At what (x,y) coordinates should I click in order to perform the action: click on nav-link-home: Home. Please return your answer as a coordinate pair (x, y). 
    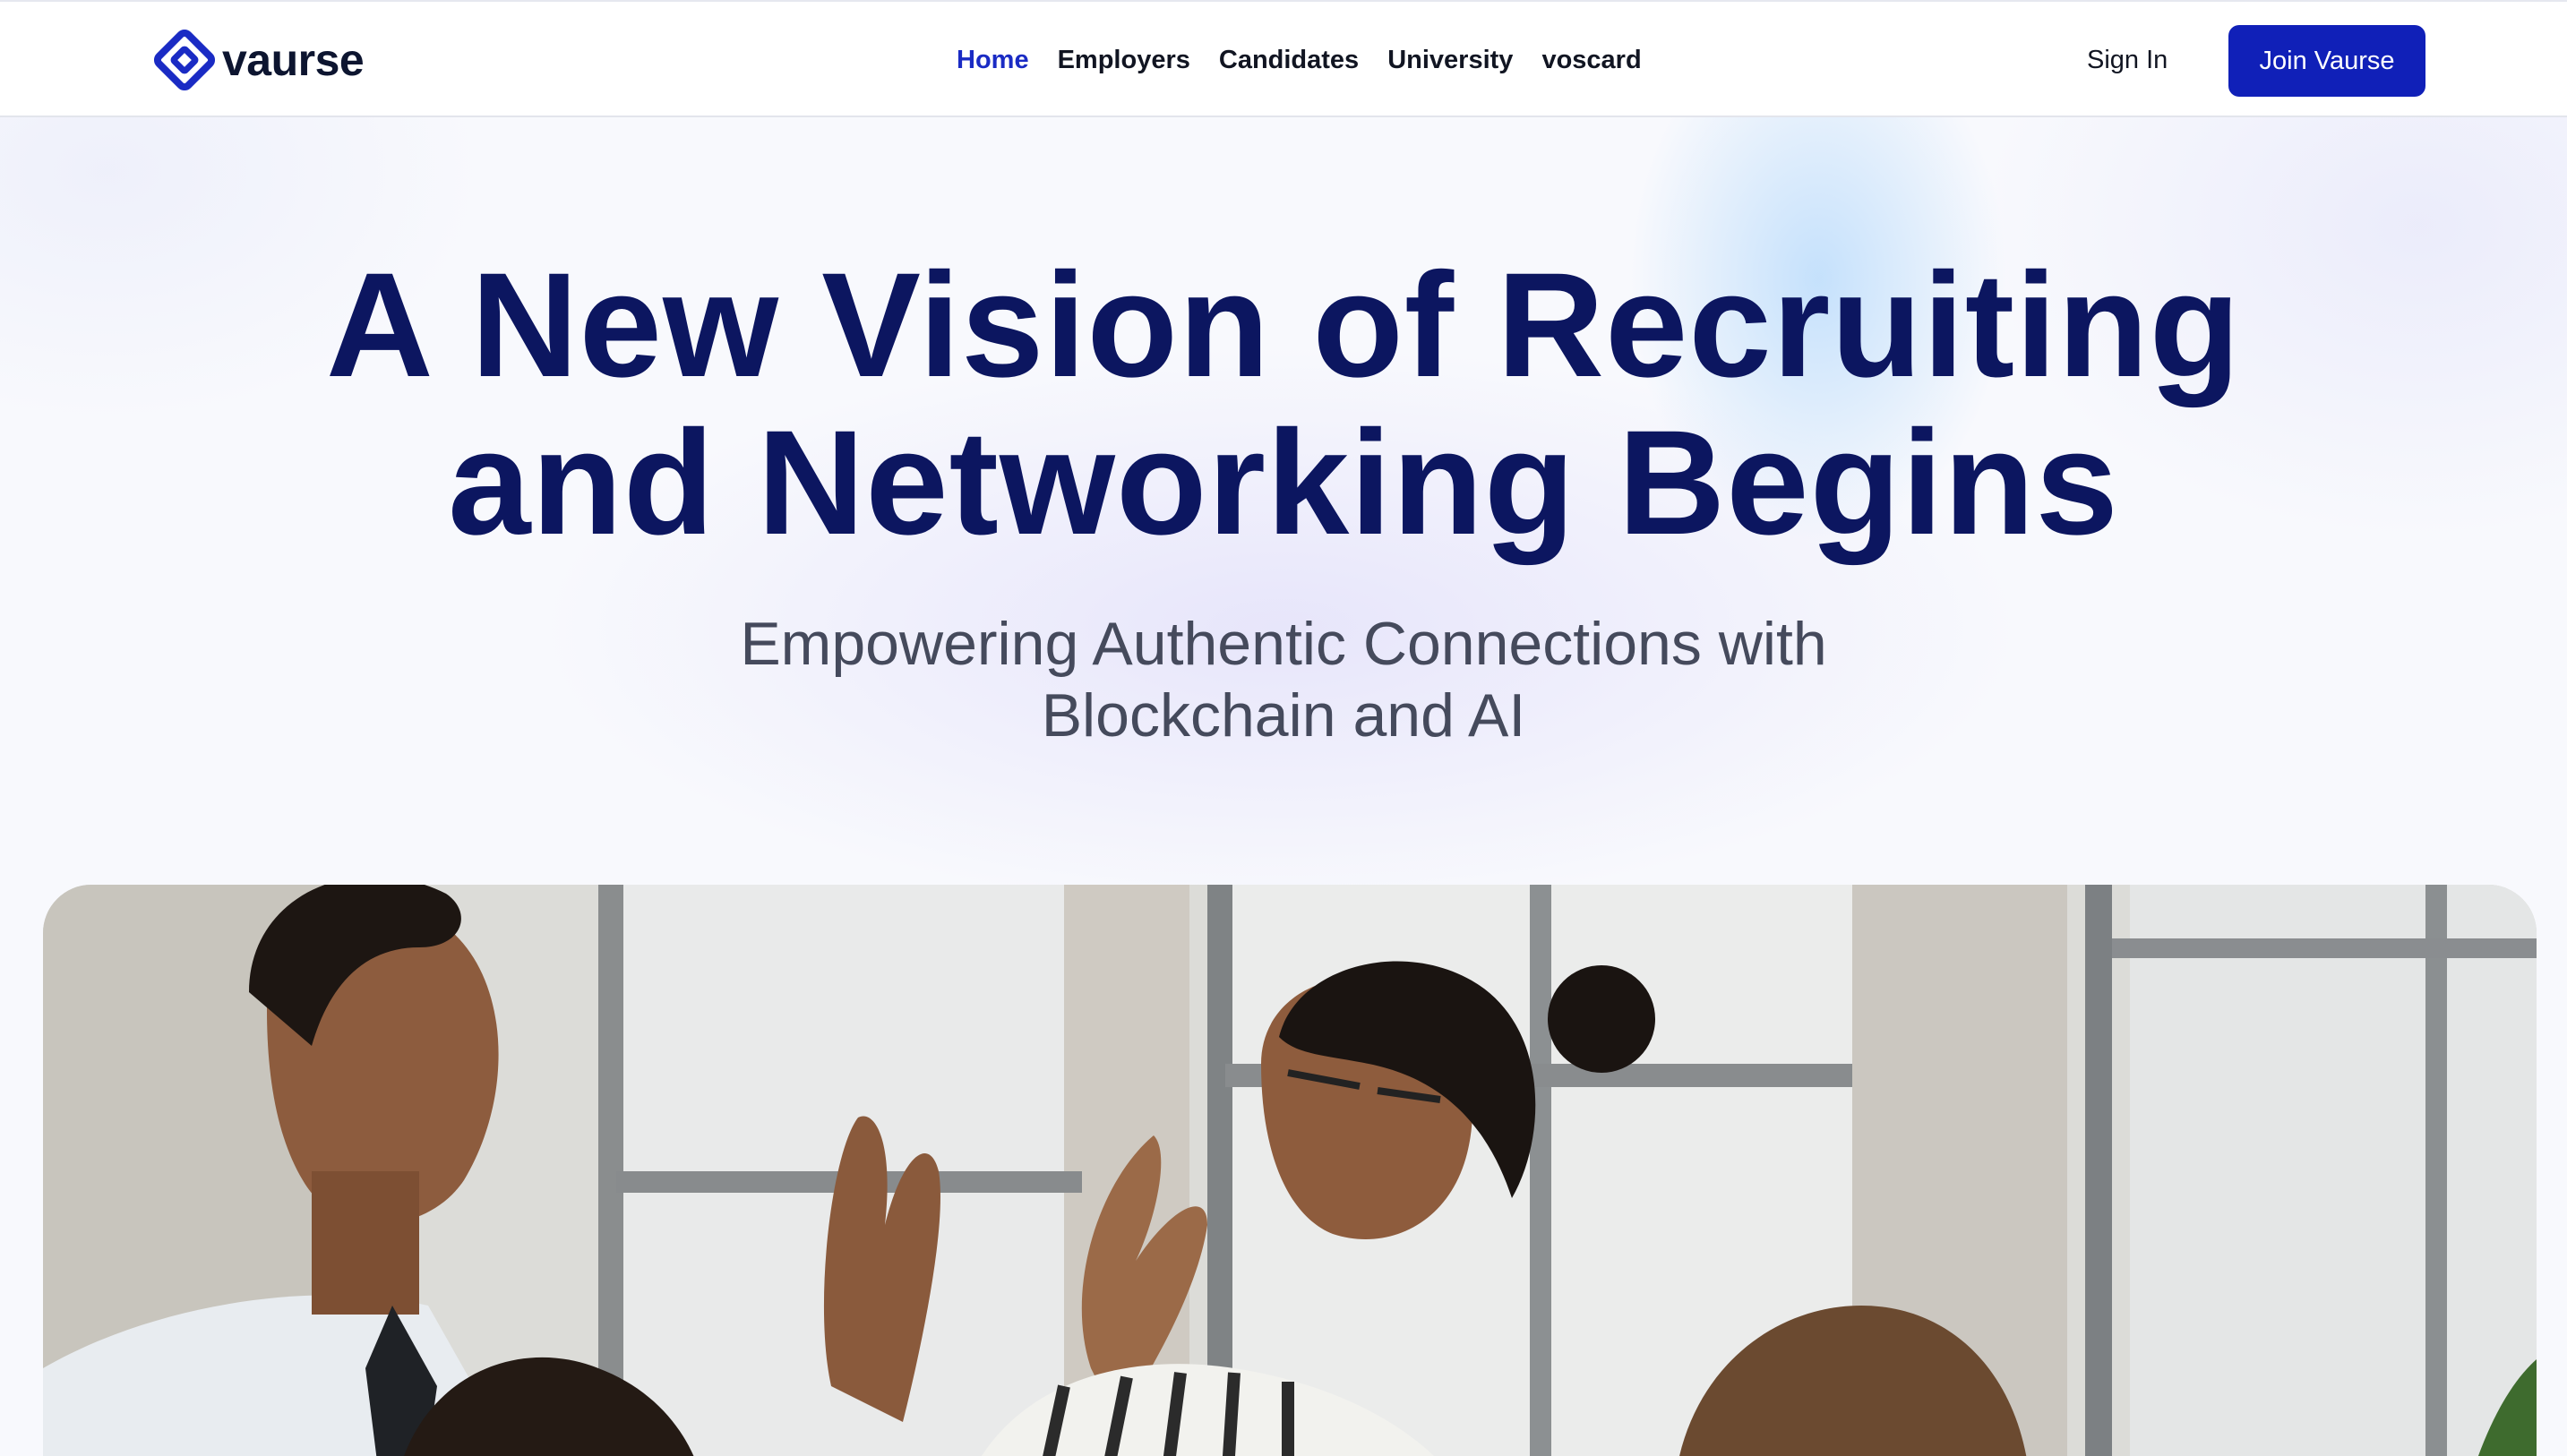
    Looking at the image, I should click on (993, 60).